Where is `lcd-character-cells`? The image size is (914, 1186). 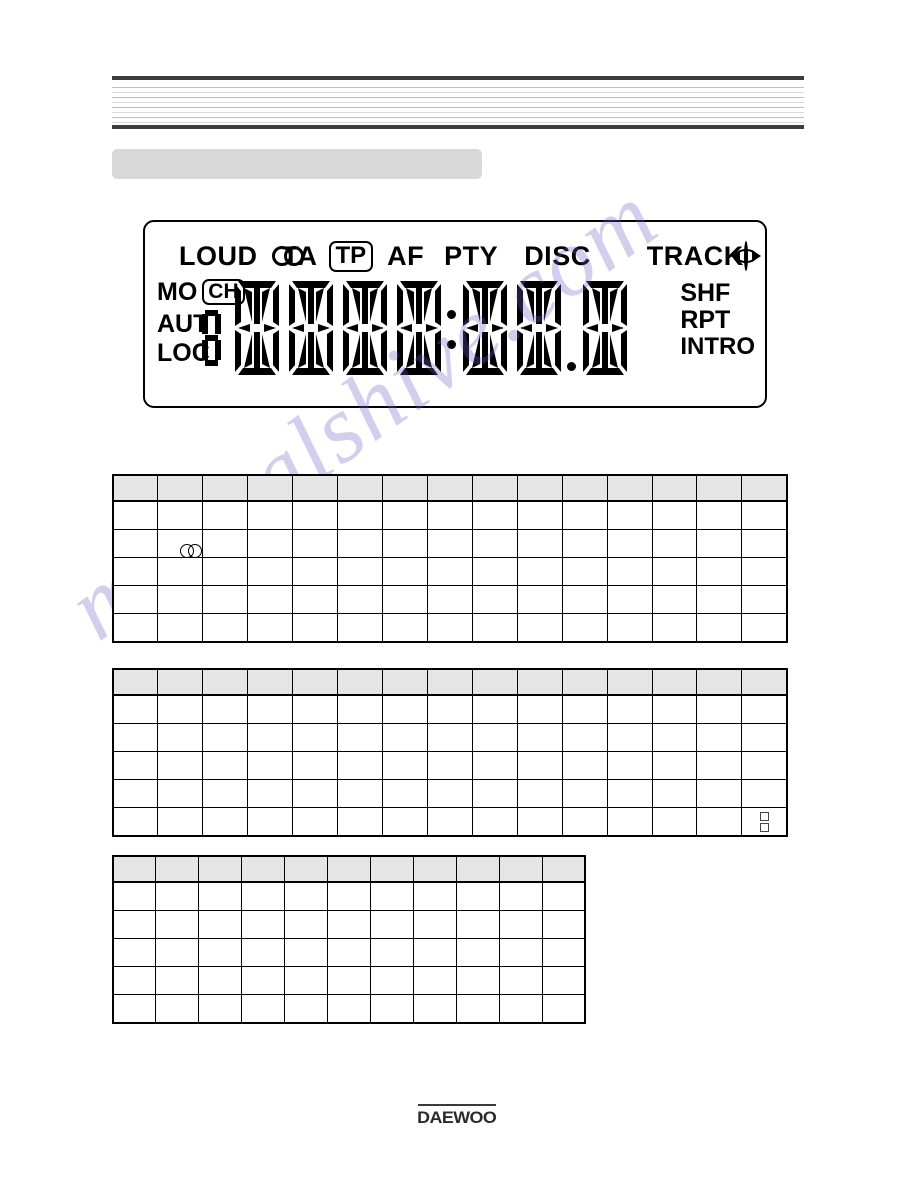
lcd-character-cells is located at coordinates (431, 328).